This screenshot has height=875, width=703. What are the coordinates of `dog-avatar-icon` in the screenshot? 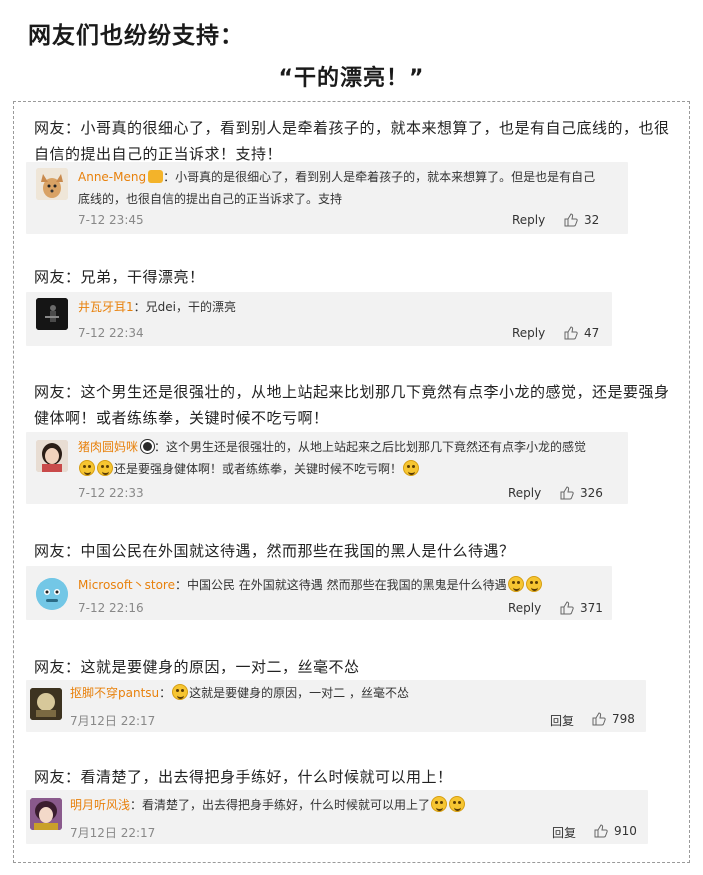 It's located at (52, 184).